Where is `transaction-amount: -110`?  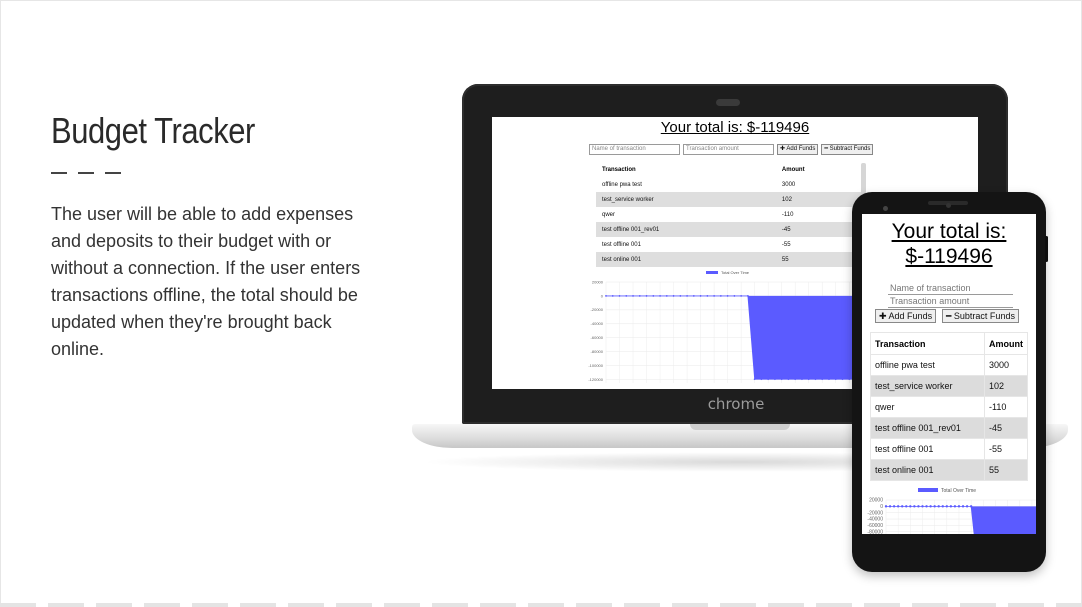 transaction-amount: -110 is located at coordinates (1006, 407).